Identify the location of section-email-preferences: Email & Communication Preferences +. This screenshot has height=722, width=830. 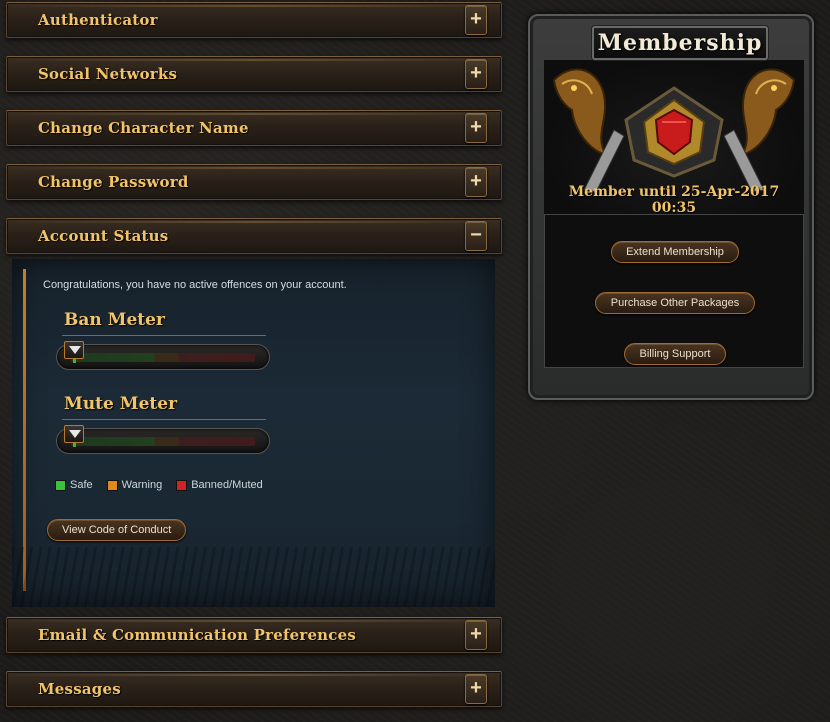
(254, 635).